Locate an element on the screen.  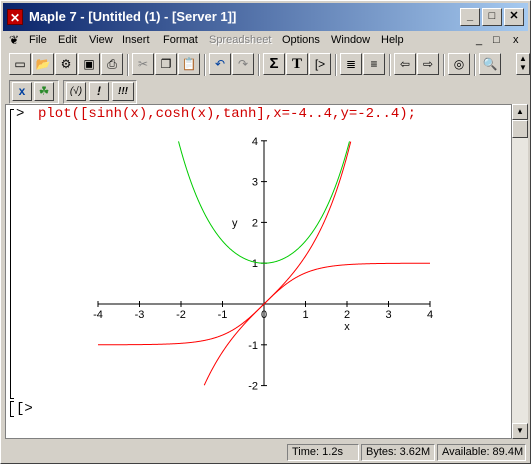
save-icon: ▣ is located at coordinates (89, 64).